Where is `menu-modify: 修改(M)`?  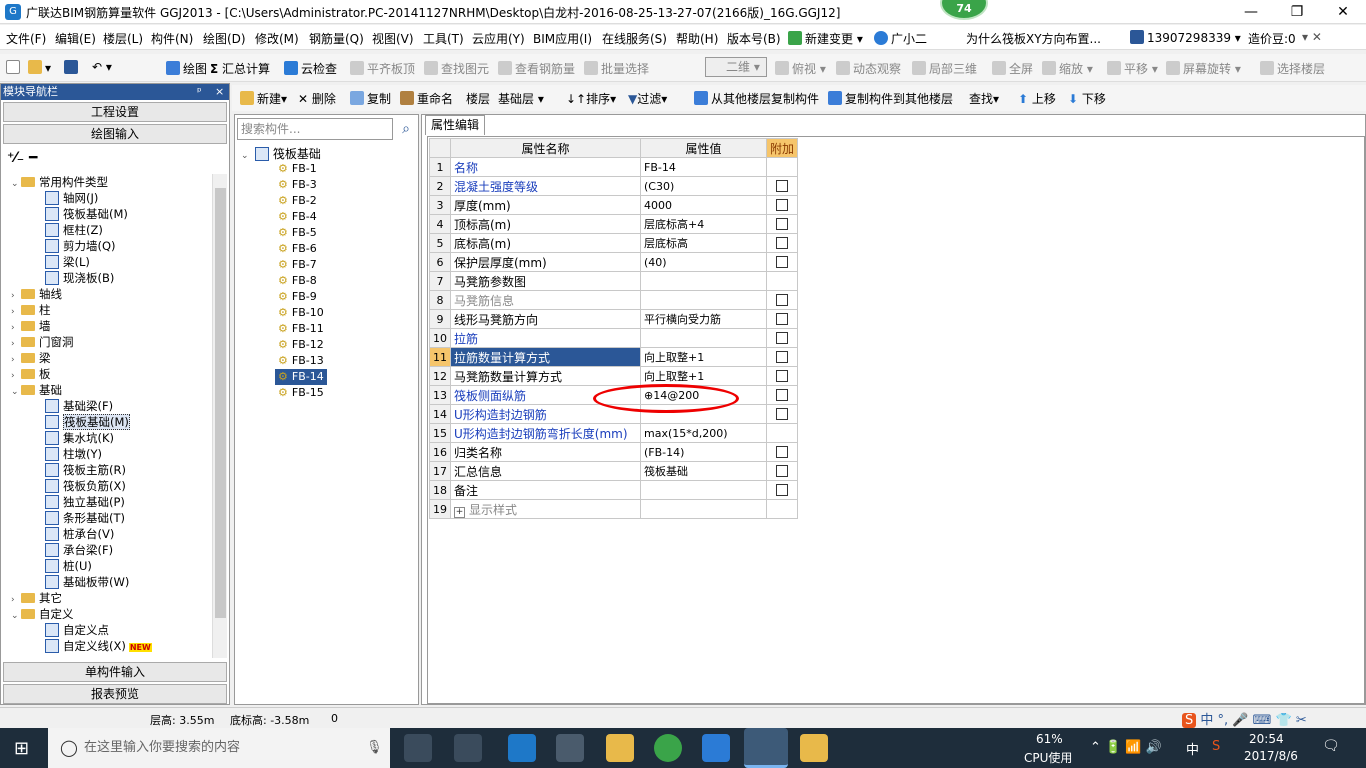
menu-modify: 修改(M) is located at coordinates (277, 38).